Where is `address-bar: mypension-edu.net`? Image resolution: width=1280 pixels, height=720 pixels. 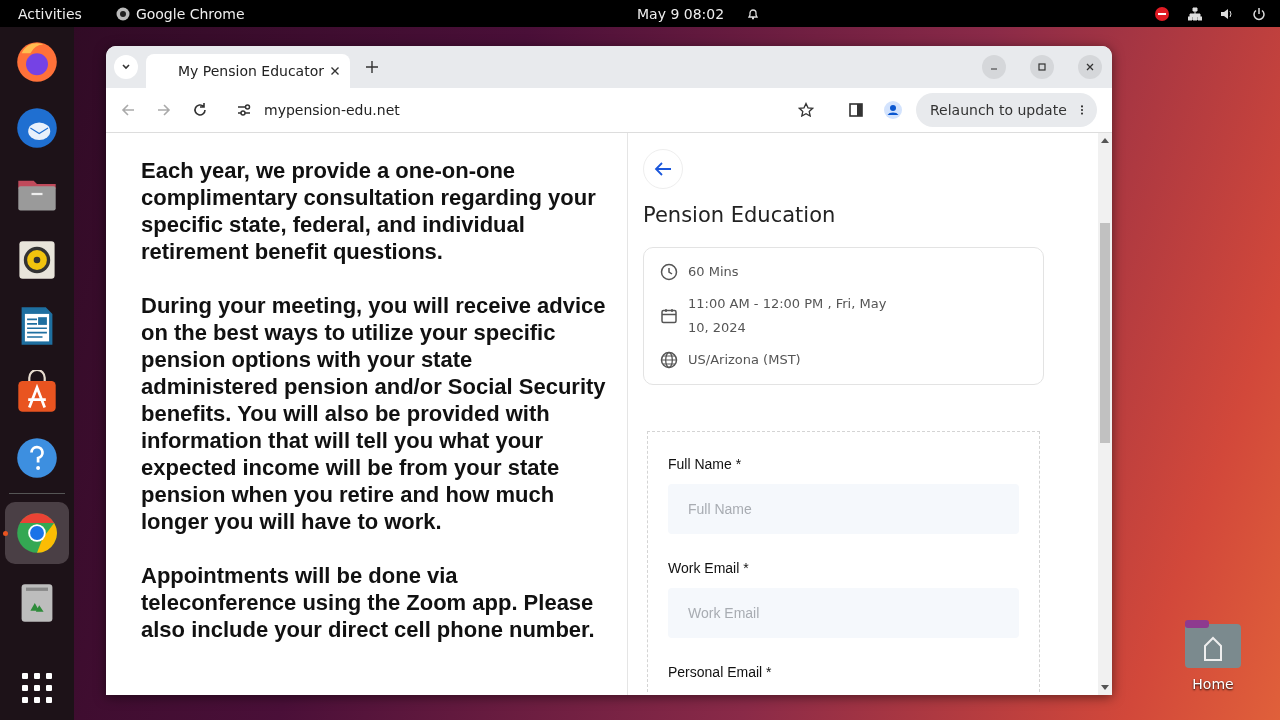 address-bar: mypension-edu.net is located at coordinates (526, 110).